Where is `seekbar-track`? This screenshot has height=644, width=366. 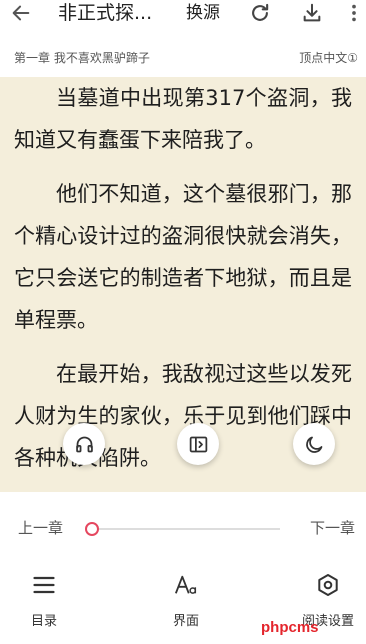
seekbar-track is located at coordinates (186, 529).